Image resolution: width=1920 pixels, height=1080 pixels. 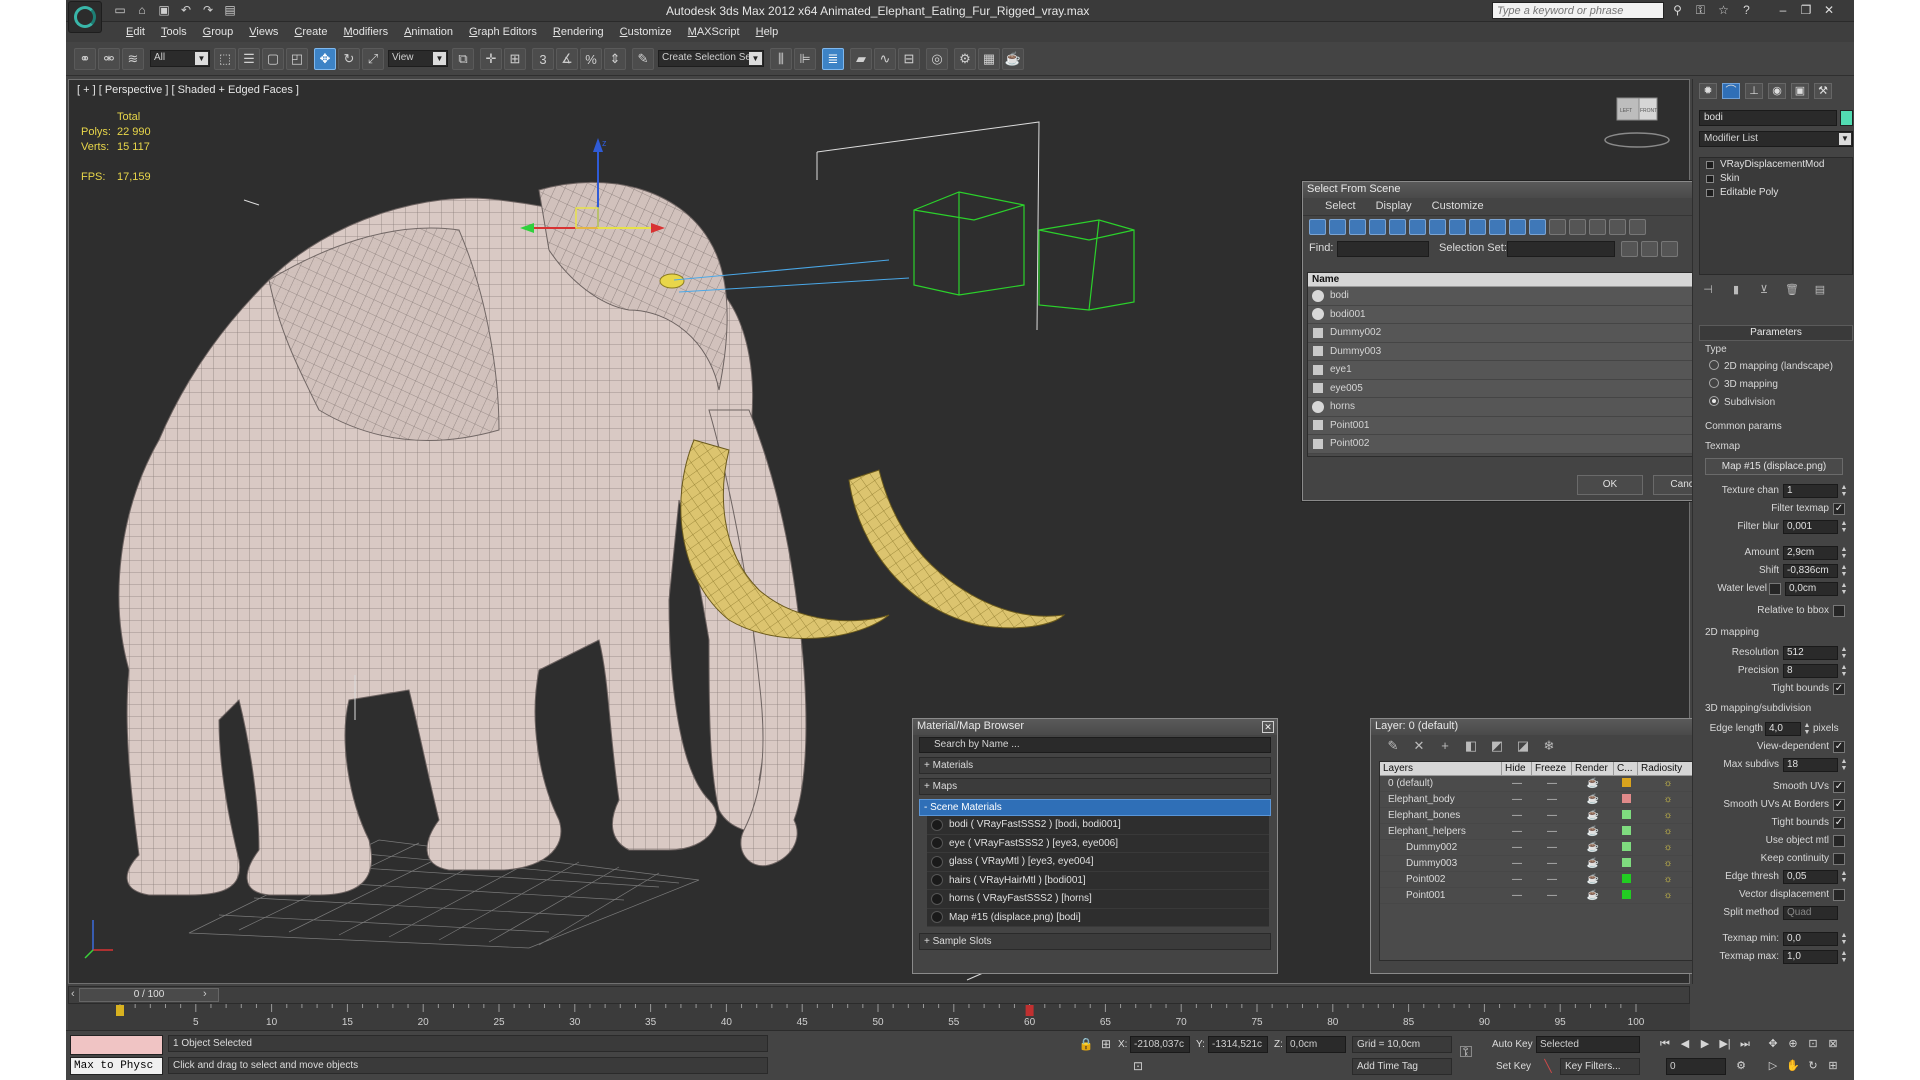 What do you see at coordinates (1708, 91) in the screenshot?
I see `create-tab-icon: ✹` at bounding box center [1708, 91].